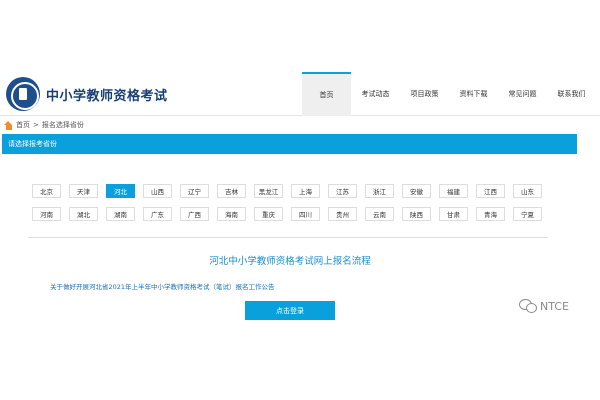 The width and height of the screenshot is (600, 400). What do you see at coordinates (473, 94) in the screenshot?
I see `nav-item-downloads: 资料下载` at bounding box center [473, 94].